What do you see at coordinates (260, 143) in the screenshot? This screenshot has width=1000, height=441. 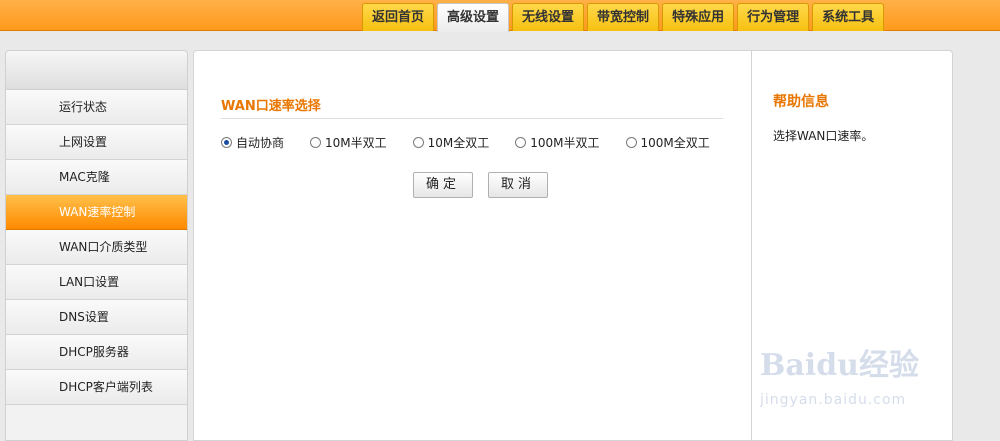 I see `radio-label: 自动协商` at bounding box center [260, 143].